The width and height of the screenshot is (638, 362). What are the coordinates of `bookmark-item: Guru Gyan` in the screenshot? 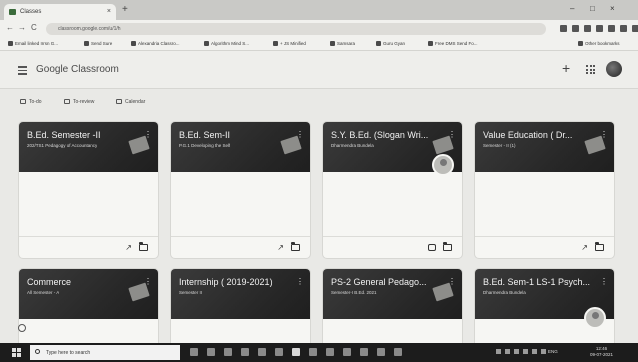 It's located at (390, 43).